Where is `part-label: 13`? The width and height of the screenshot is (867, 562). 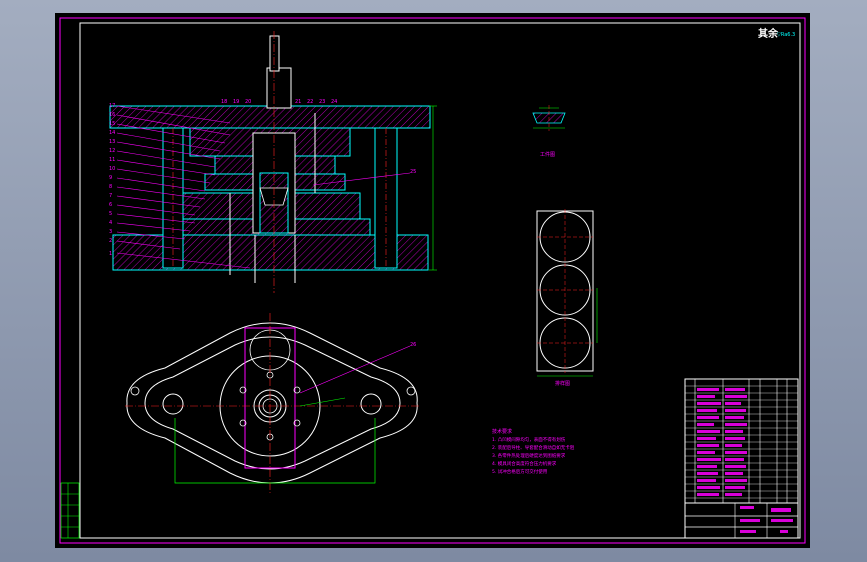 part-label: 13 is located at coordinates (112, 142).